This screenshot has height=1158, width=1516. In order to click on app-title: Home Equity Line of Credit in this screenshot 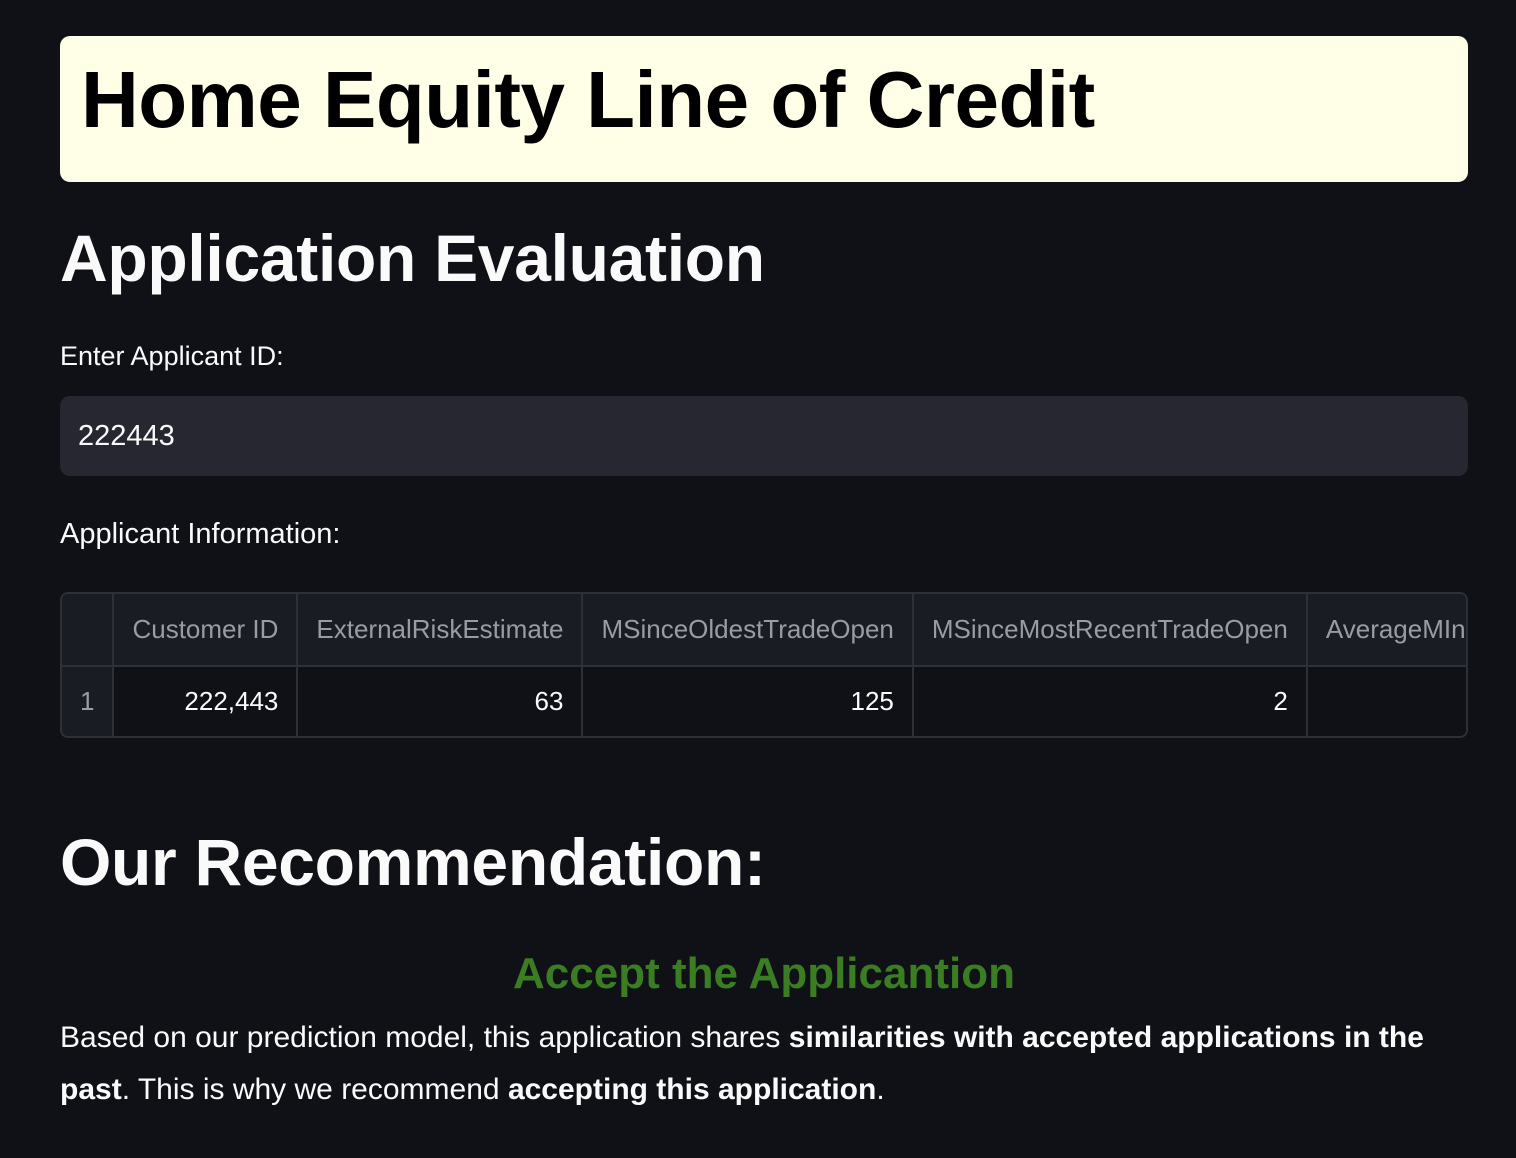, I will do `click(588, 99)`.